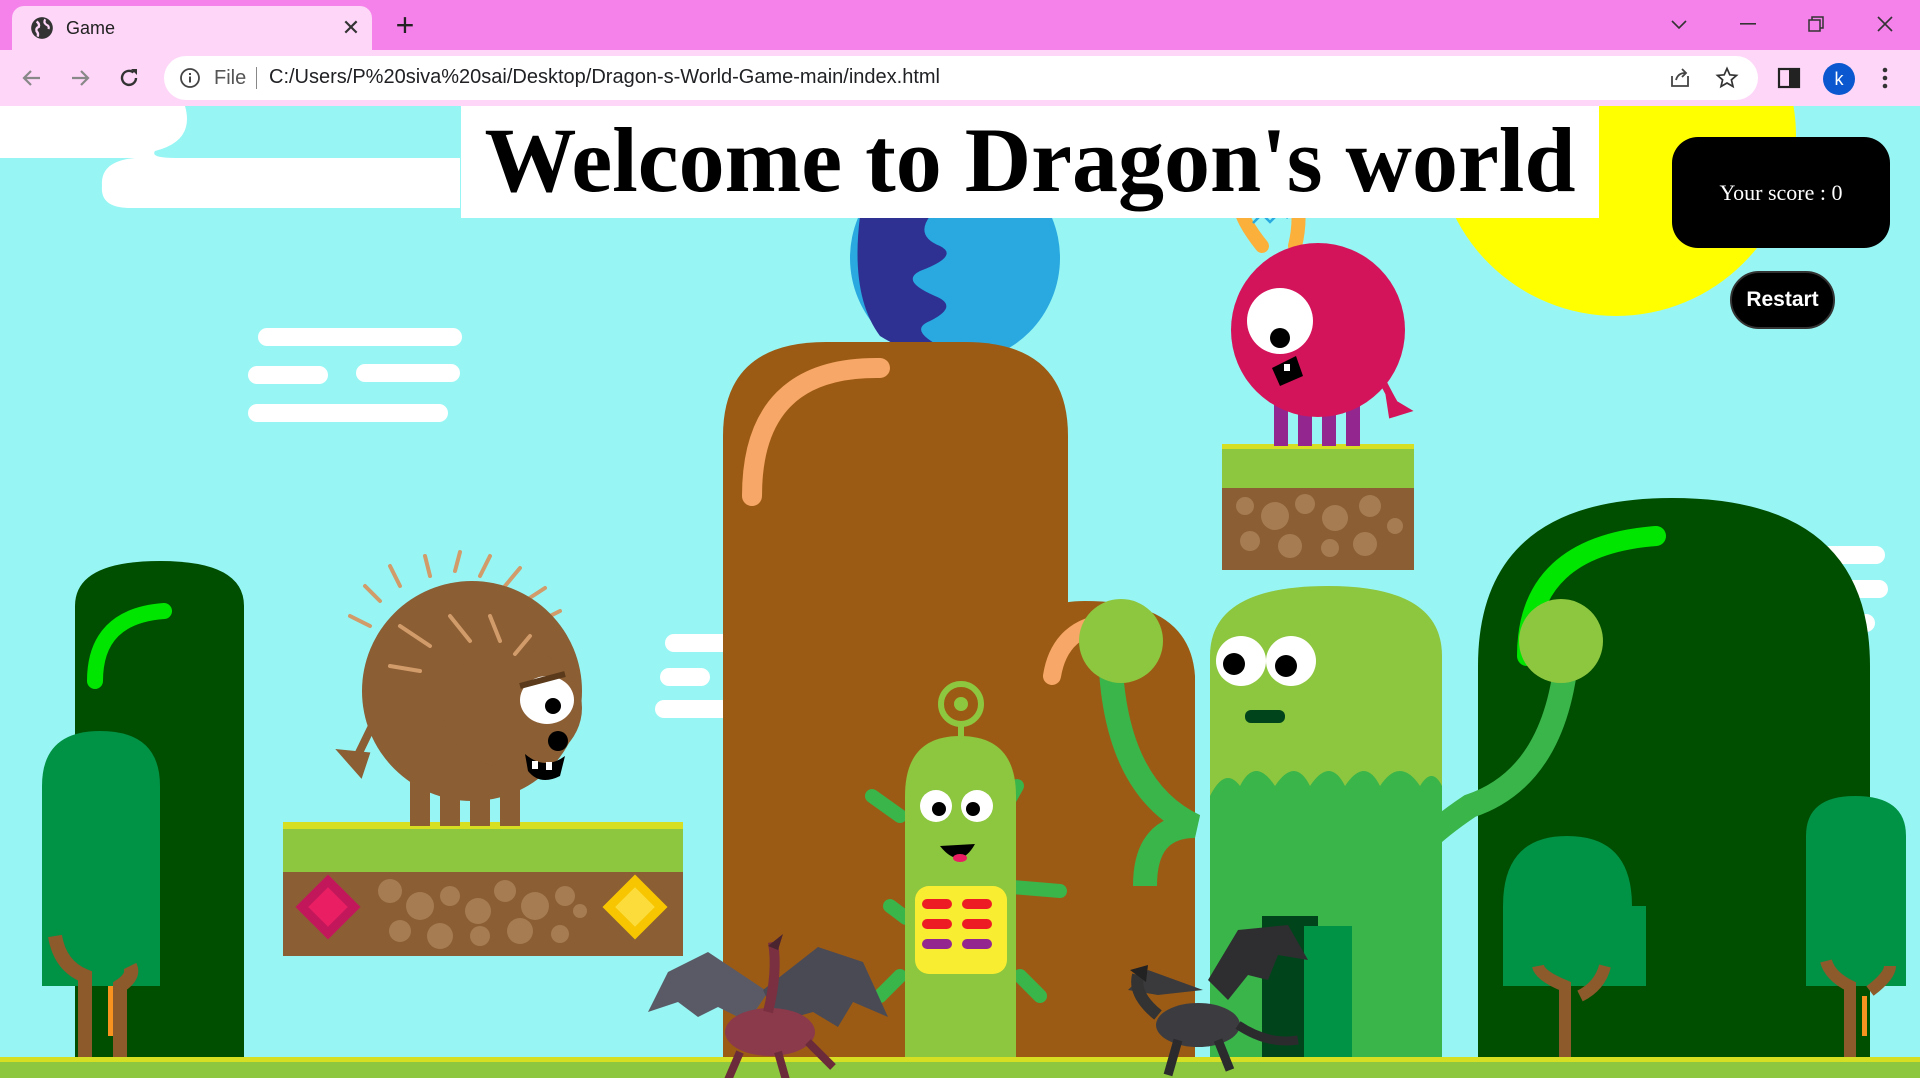 The image size is (1920, 1078). I want to click on minimize-icon, so click(1748, 24).